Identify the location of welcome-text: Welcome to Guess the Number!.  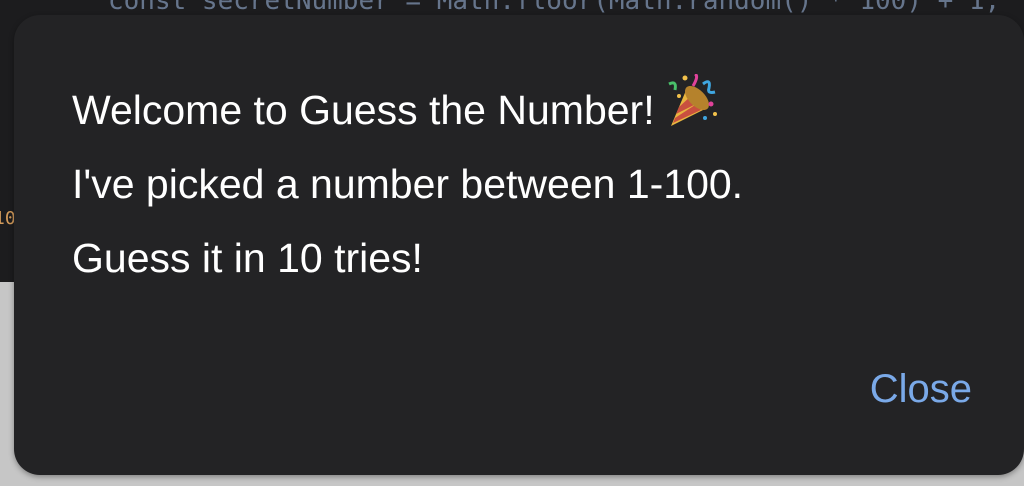
(363, 110).